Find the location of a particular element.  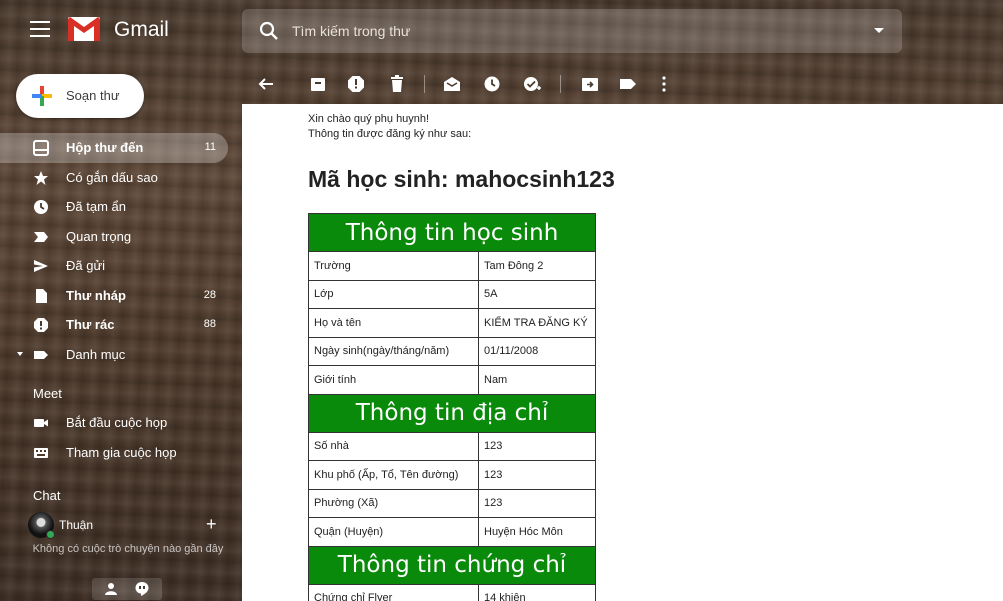

search-bar is located at coordinates (572, 31).